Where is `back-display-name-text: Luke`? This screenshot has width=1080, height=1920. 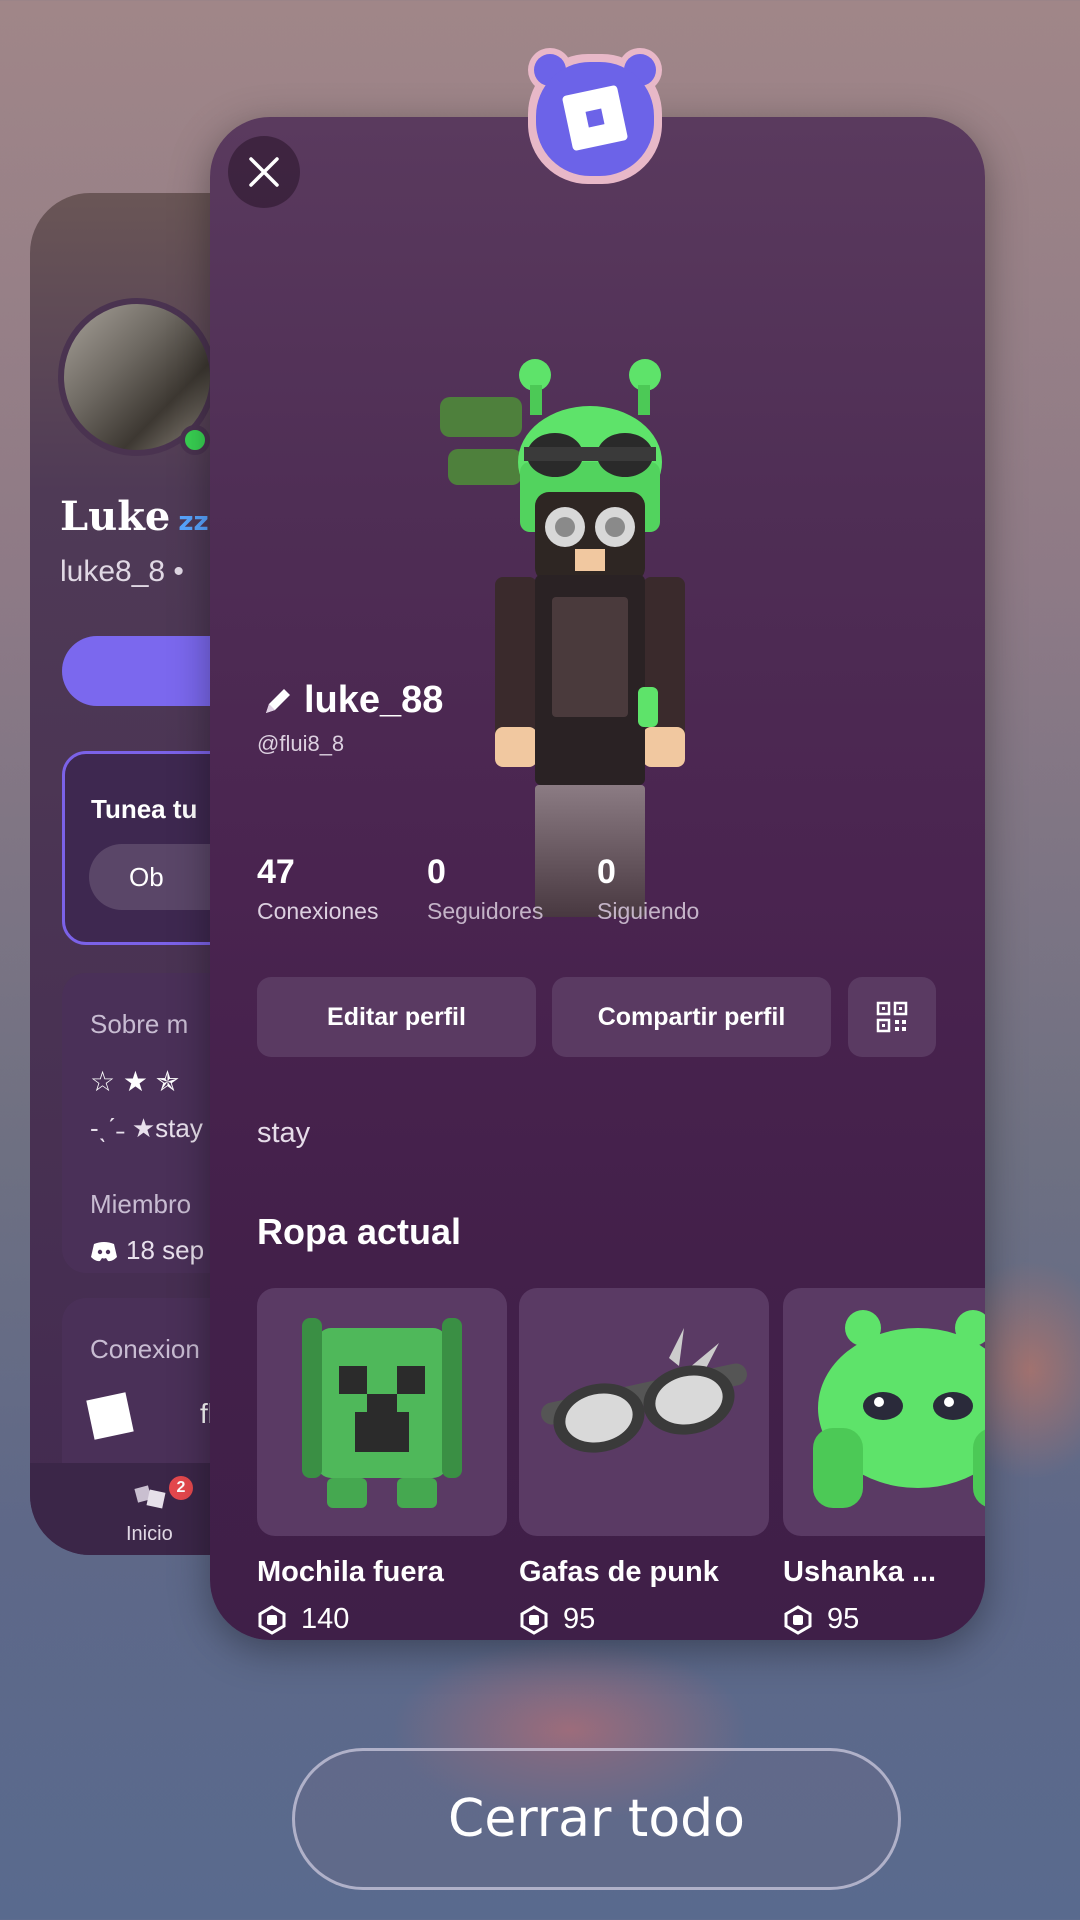 back-display-name-text: Luke is located at coordinates (115, 516).